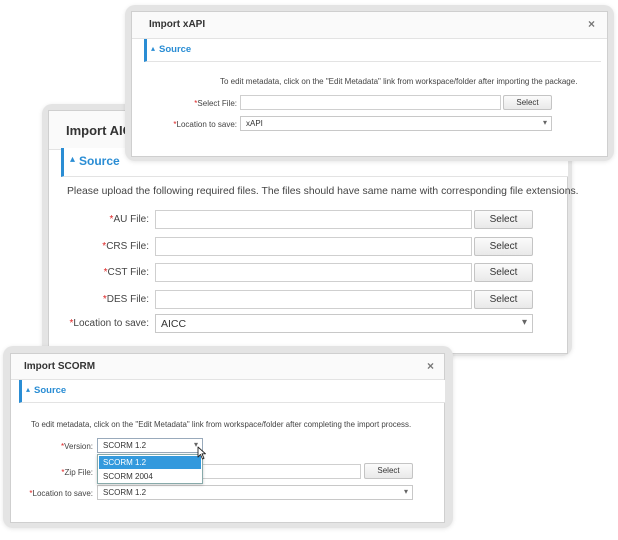  Describe the element at coordinates (313, 246) in the screenshot. I see `crs-file-field` at that location.